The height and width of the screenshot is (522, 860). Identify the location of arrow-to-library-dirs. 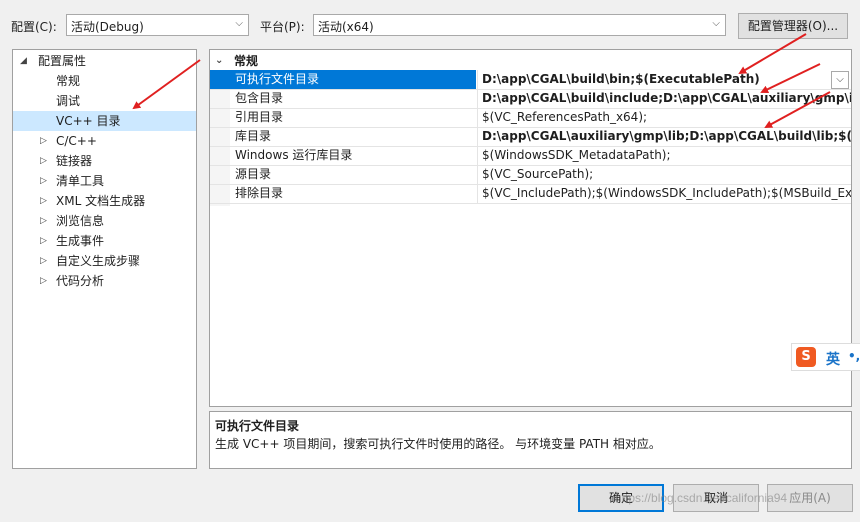
(797, 109).